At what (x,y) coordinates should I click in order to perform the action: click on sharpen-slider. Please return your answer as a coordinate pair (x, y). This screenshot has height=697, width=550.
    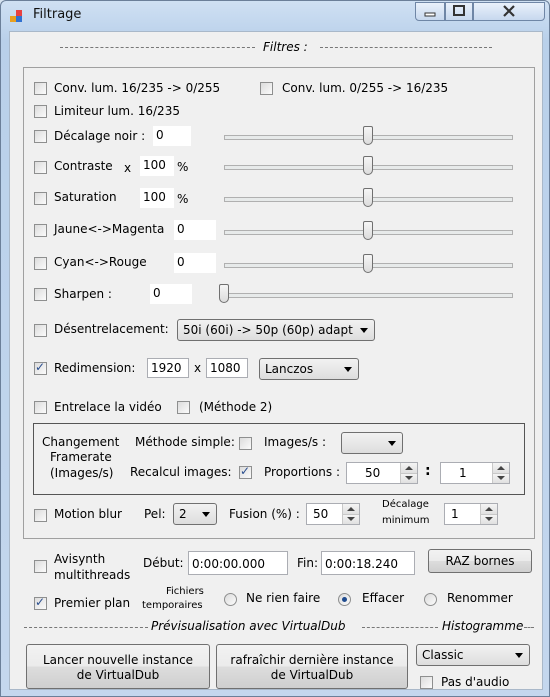
    Looking at the image, I should click on (368, 295).